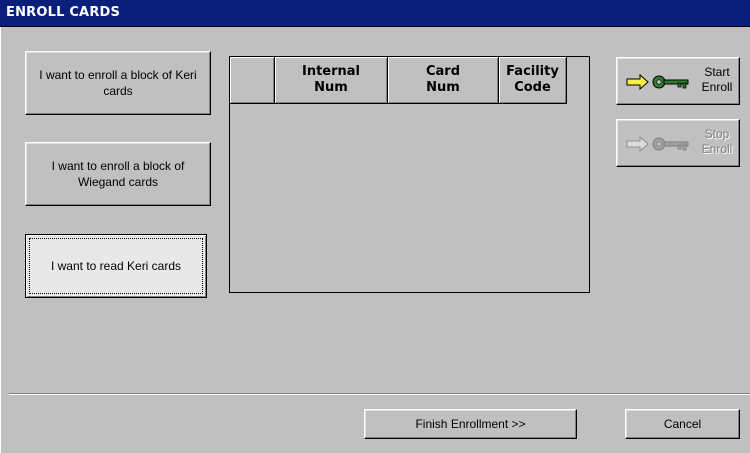  What do you see at coordinates (533, 80) in the screenshot?
I see `column-header-facility-code: Facility Code` at bounding box center [533, 80].